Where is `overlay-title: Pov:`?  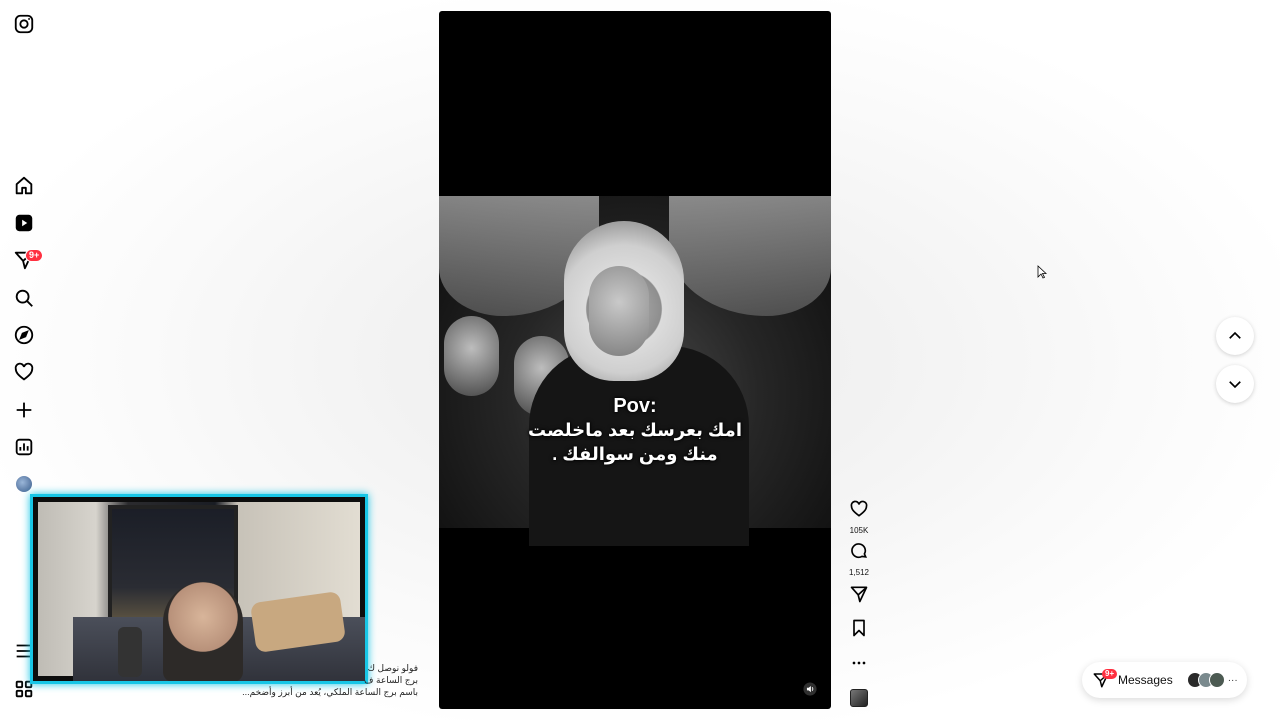
overlay-title: Pov: is located at coordinates (635, 406).